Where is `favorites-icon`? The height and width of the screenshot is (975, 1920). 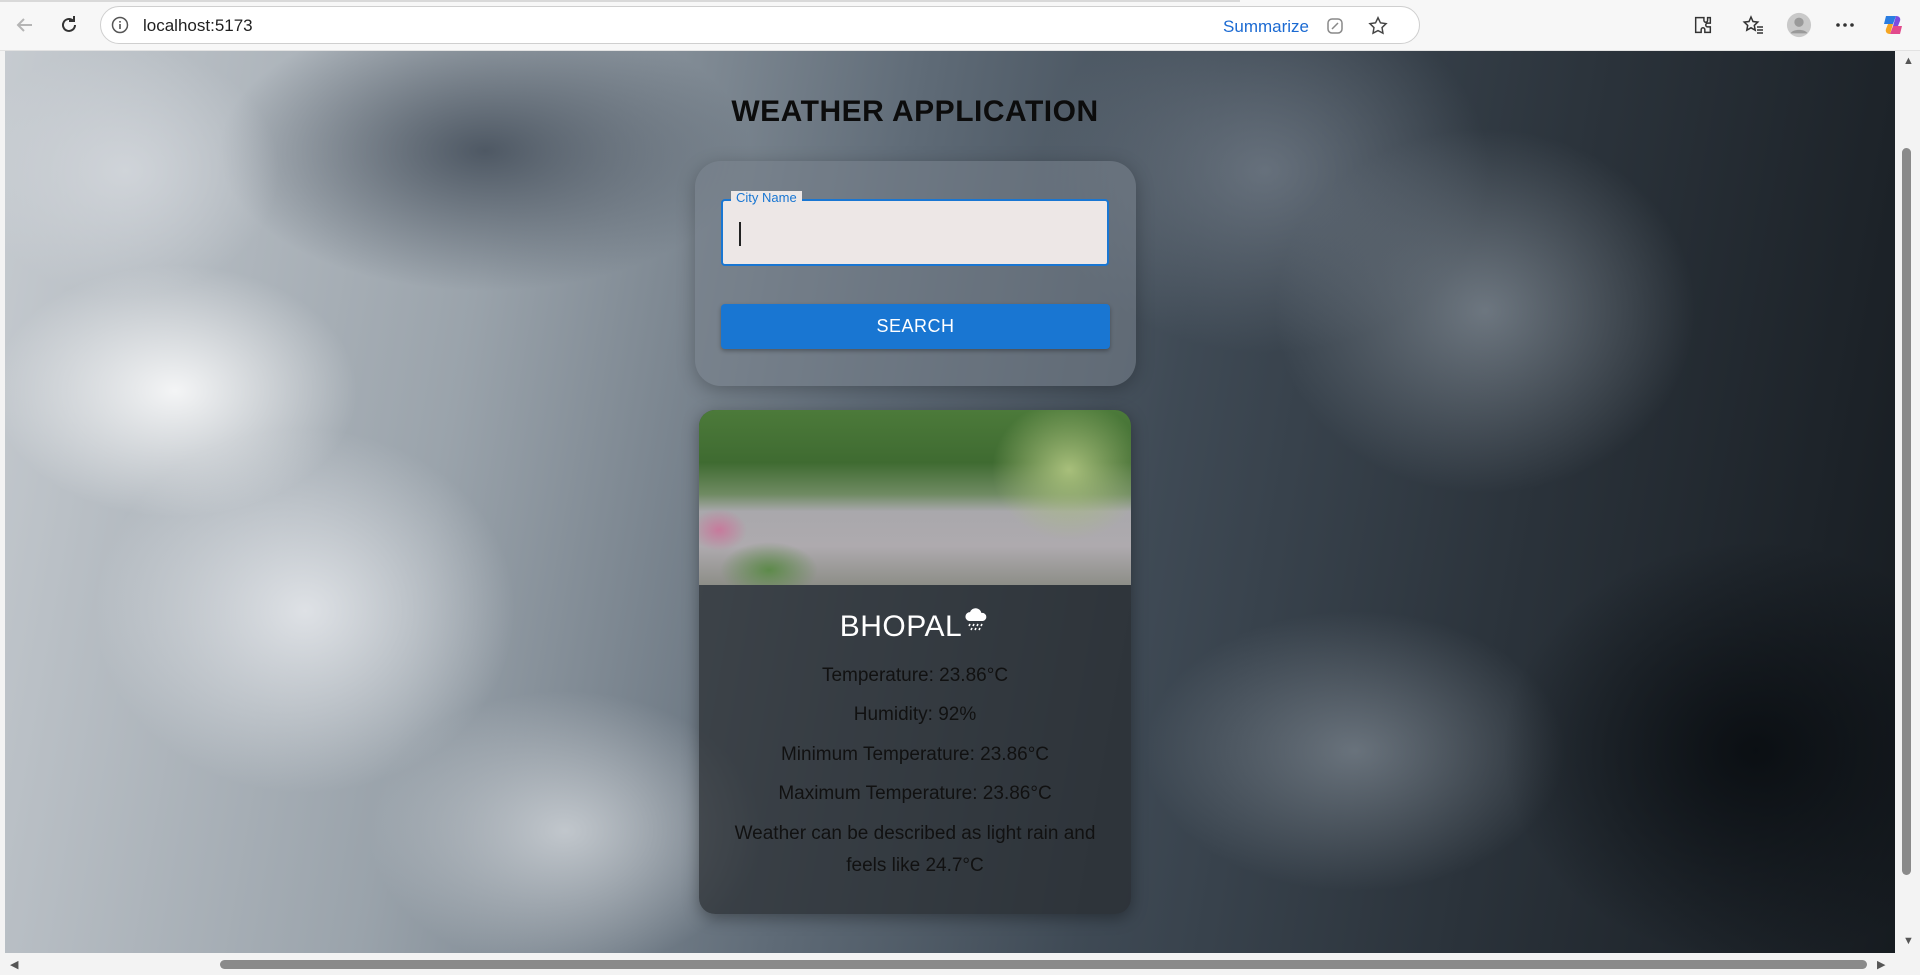 favorites-icon is located at coordinates (1753, 25).